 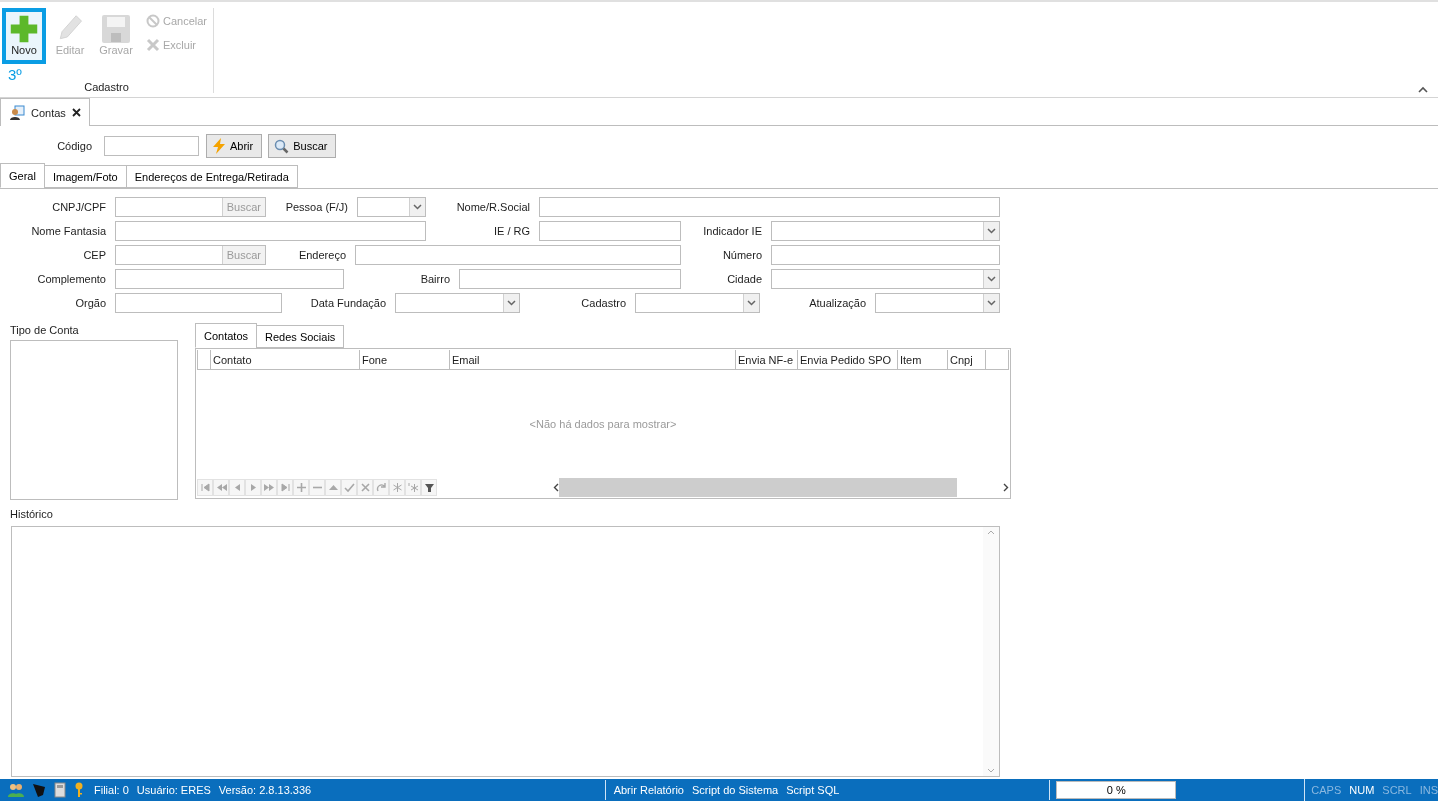 What do you see at coordinates (967, 359) in the screenshot?
I see `column-header: Cnpj` at bounding box center [967, 359].